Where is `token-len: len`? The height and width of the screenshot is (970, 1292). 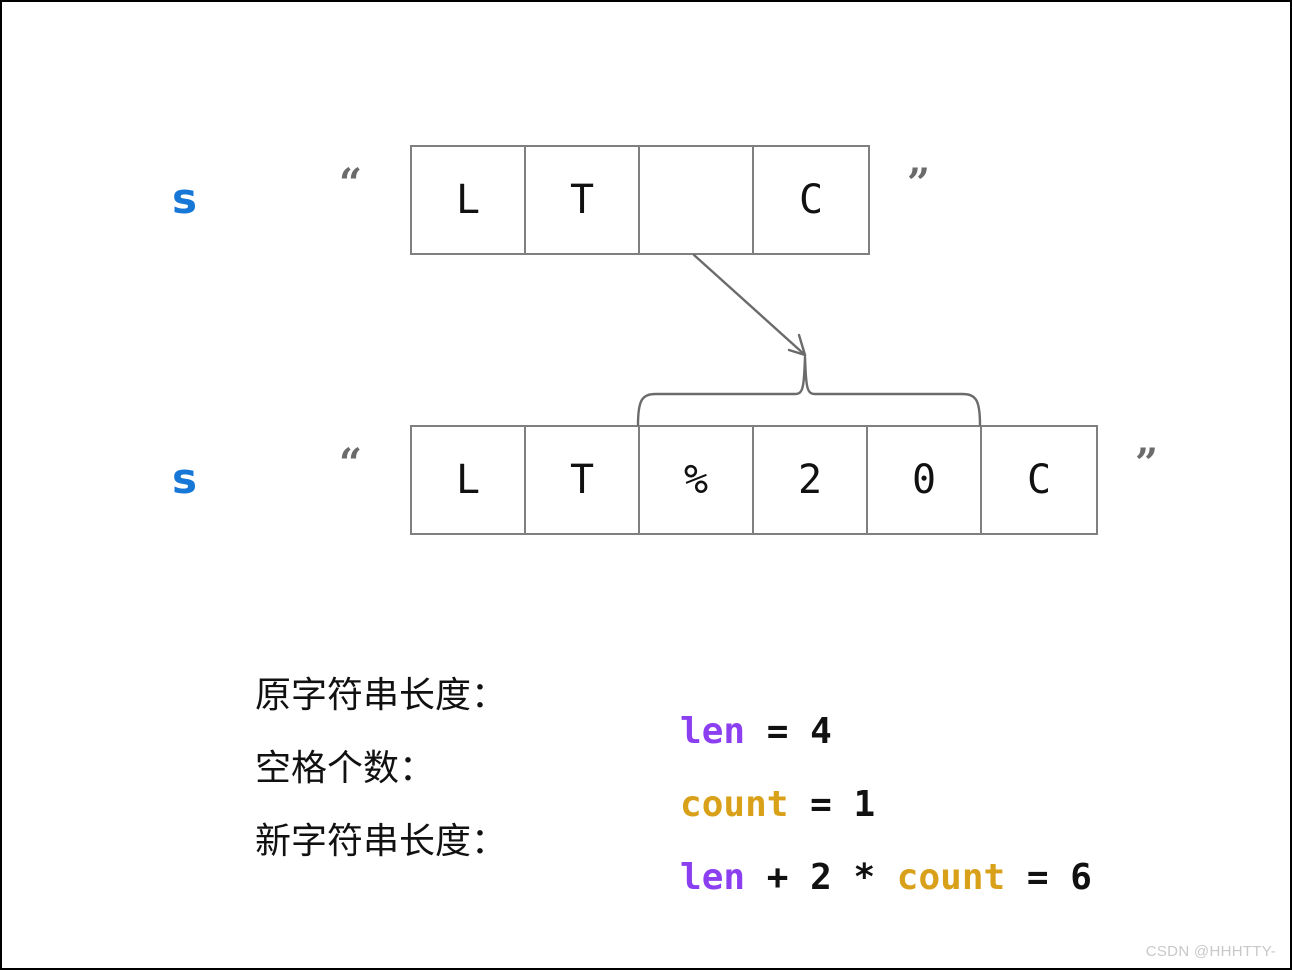 token-len: len is located at coordinates (713, 731).